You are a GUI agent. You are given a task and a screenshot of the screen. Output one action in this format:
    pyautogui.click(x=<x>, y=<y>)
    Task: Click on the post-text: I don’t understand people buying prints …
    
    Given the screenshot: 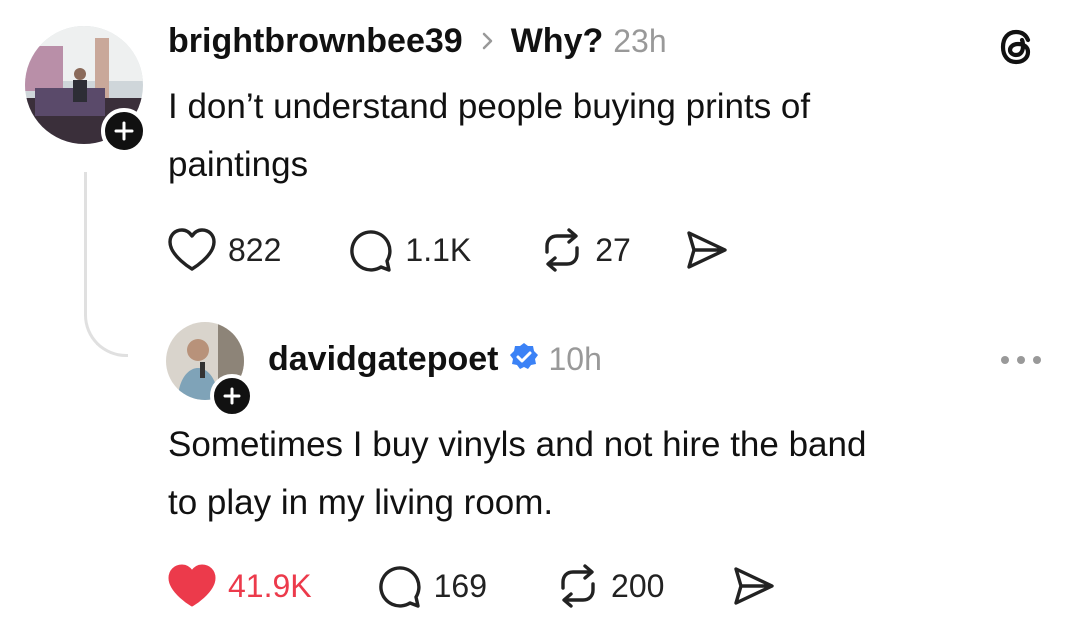 What is the action you would take?
    pyautogui.click(x=489, y=136)
    